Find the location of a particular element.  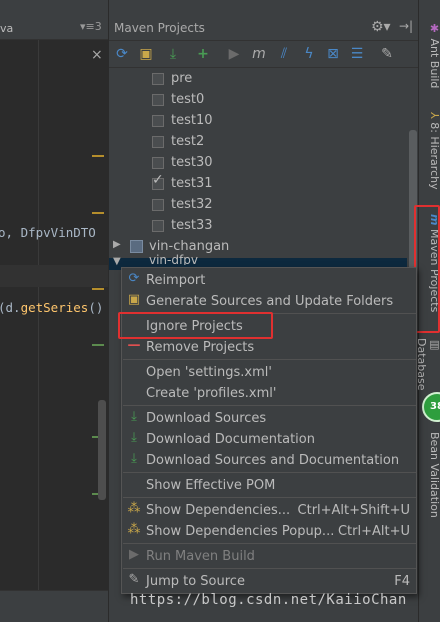

hide-panel-icon: →| is located at coordinates (406, 26).